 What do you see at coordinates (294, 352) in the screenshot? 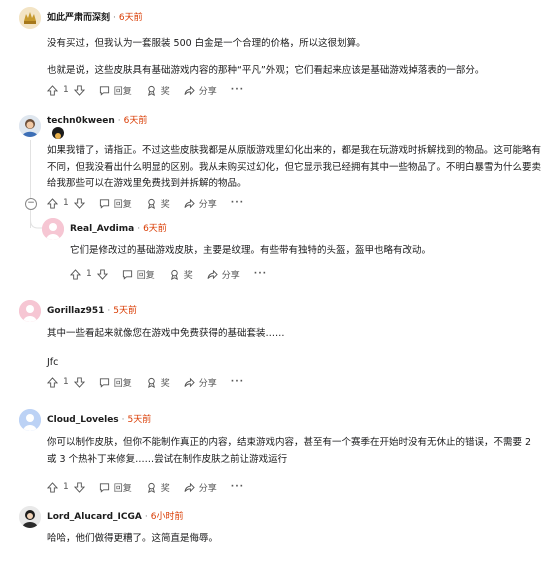
I see `comment-body: 其中一些看起来就像您在游戏中免费获得的基础套装…… Jfc` at bounding box center [294, 352].